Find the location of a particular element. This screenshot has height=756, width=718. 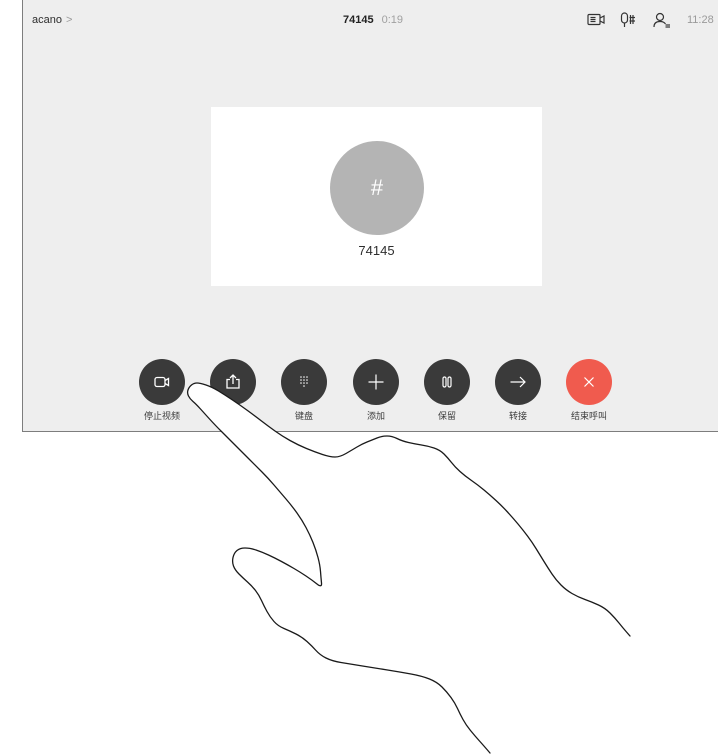

site-menu: acano > is located at coordinates (52, 20).